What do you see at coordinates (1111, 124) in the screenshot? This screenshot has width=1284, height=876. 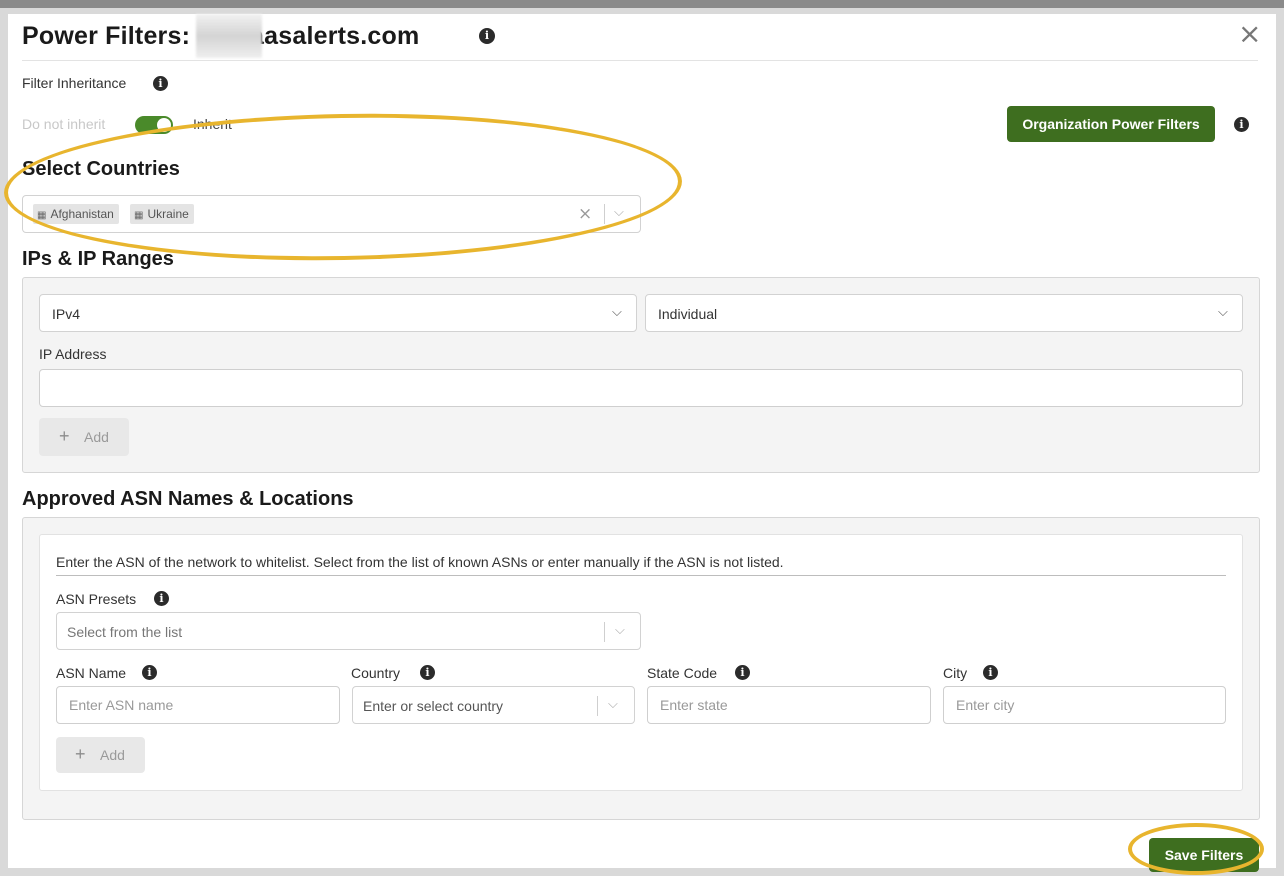 I see `organization-power-filters-button: Organization Power Filters` at bounding box center [1111, 124].